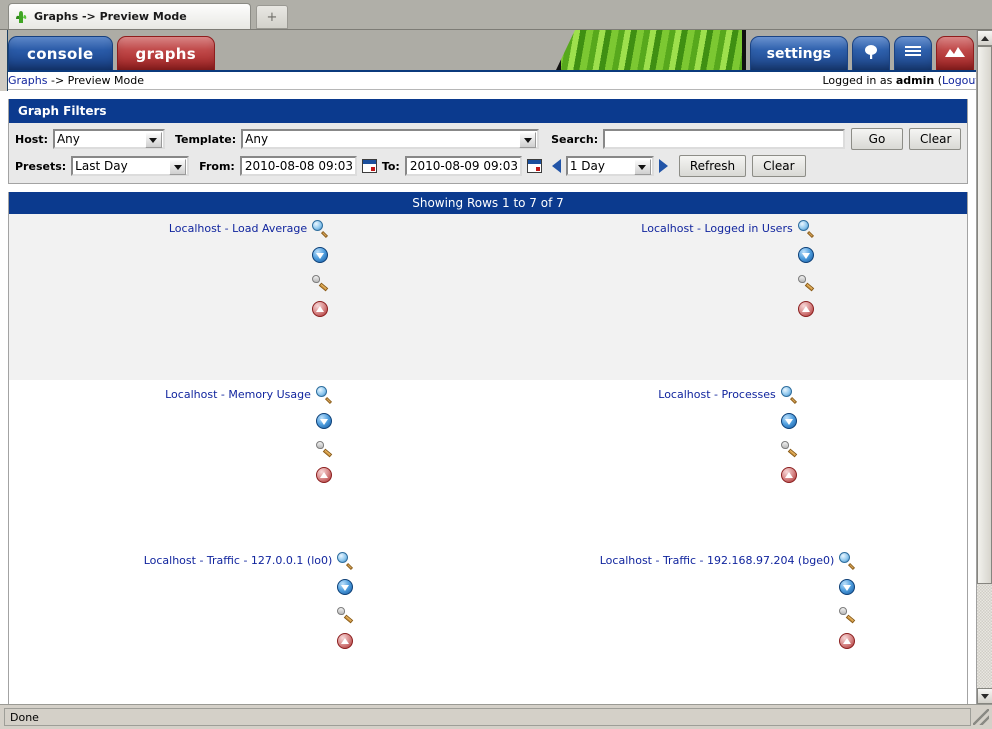 The image size is (992, 729). Describe the element at coordinates (727, 297) in the screenshot. I see `graph-cell: Localhost - Logged in Users` at that location.